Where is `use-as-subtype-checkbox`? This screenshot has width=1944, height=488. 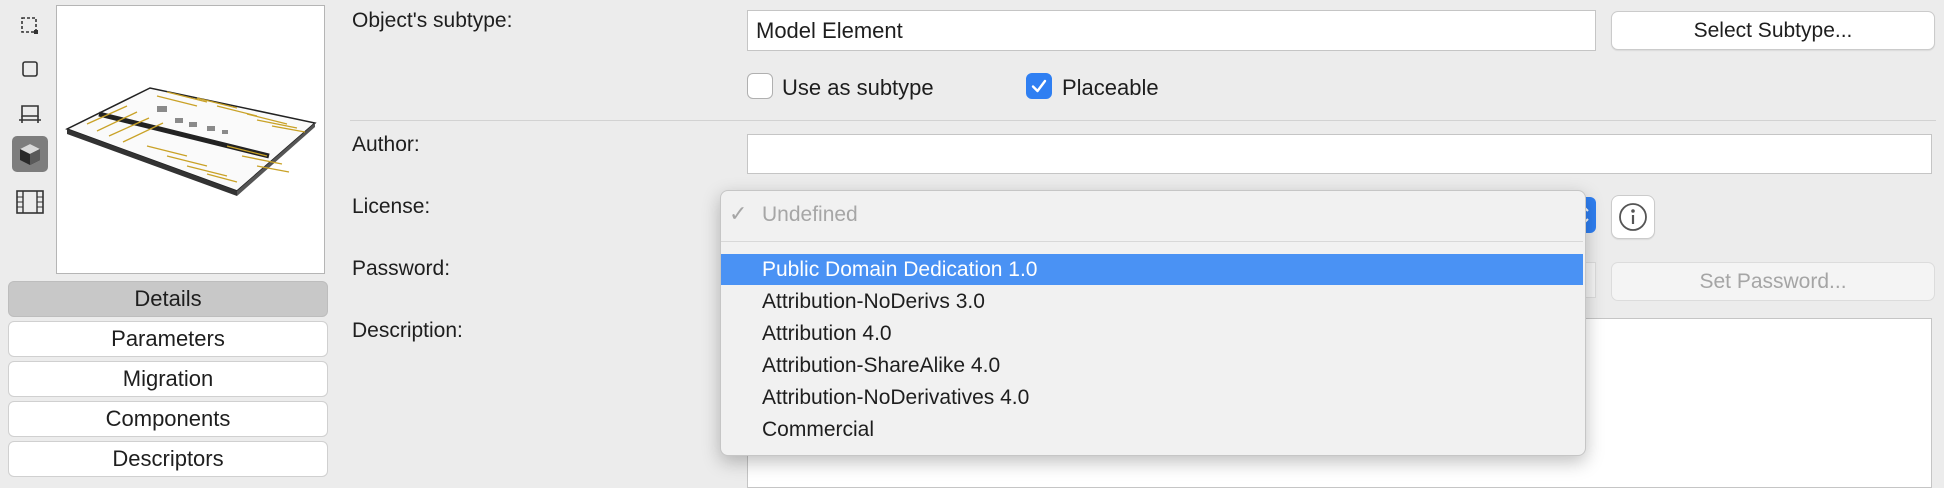
use-as-subtype-checkbox is located at coordinates (760, 86).